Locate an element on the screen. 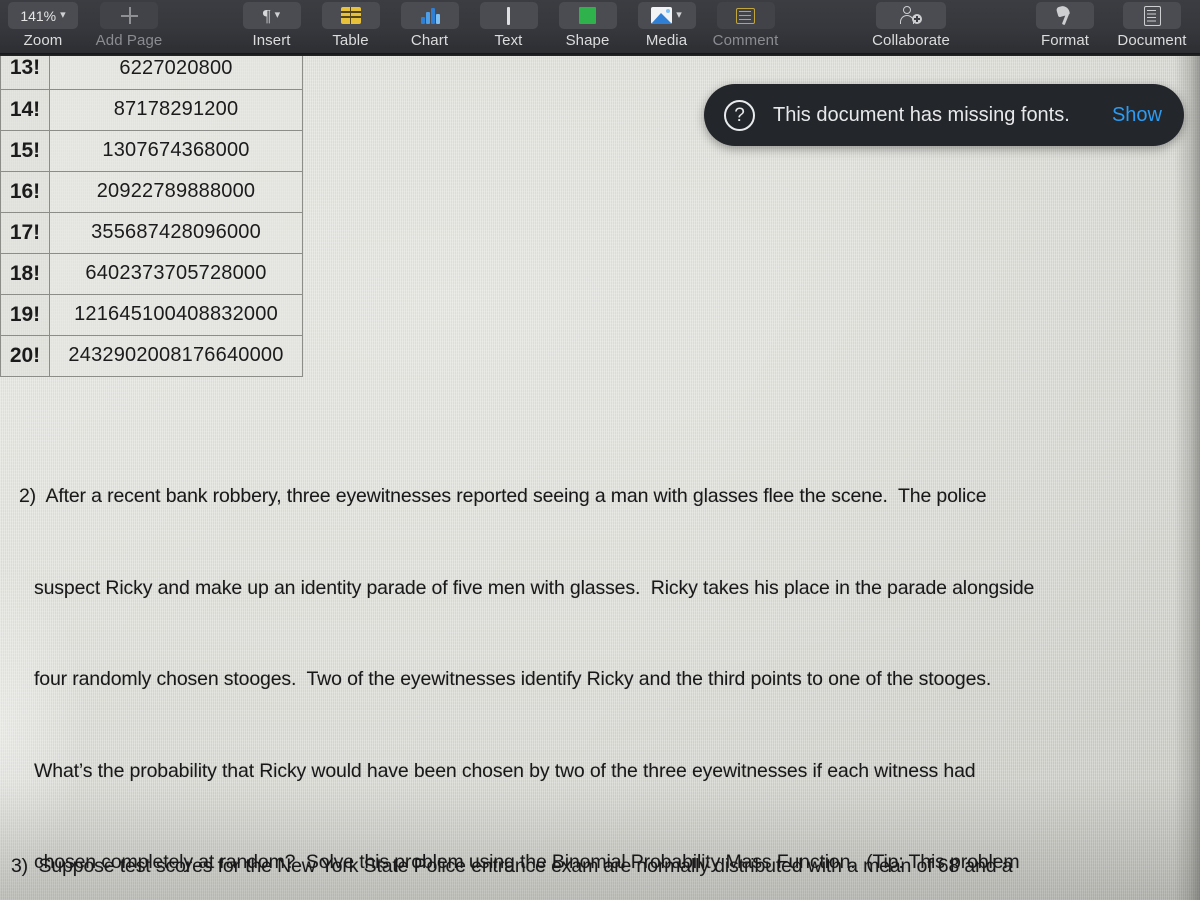 Image resolution: width=1200 pixels, height=900 pixels. collaborate-icon is located at coordinates (911, 15).